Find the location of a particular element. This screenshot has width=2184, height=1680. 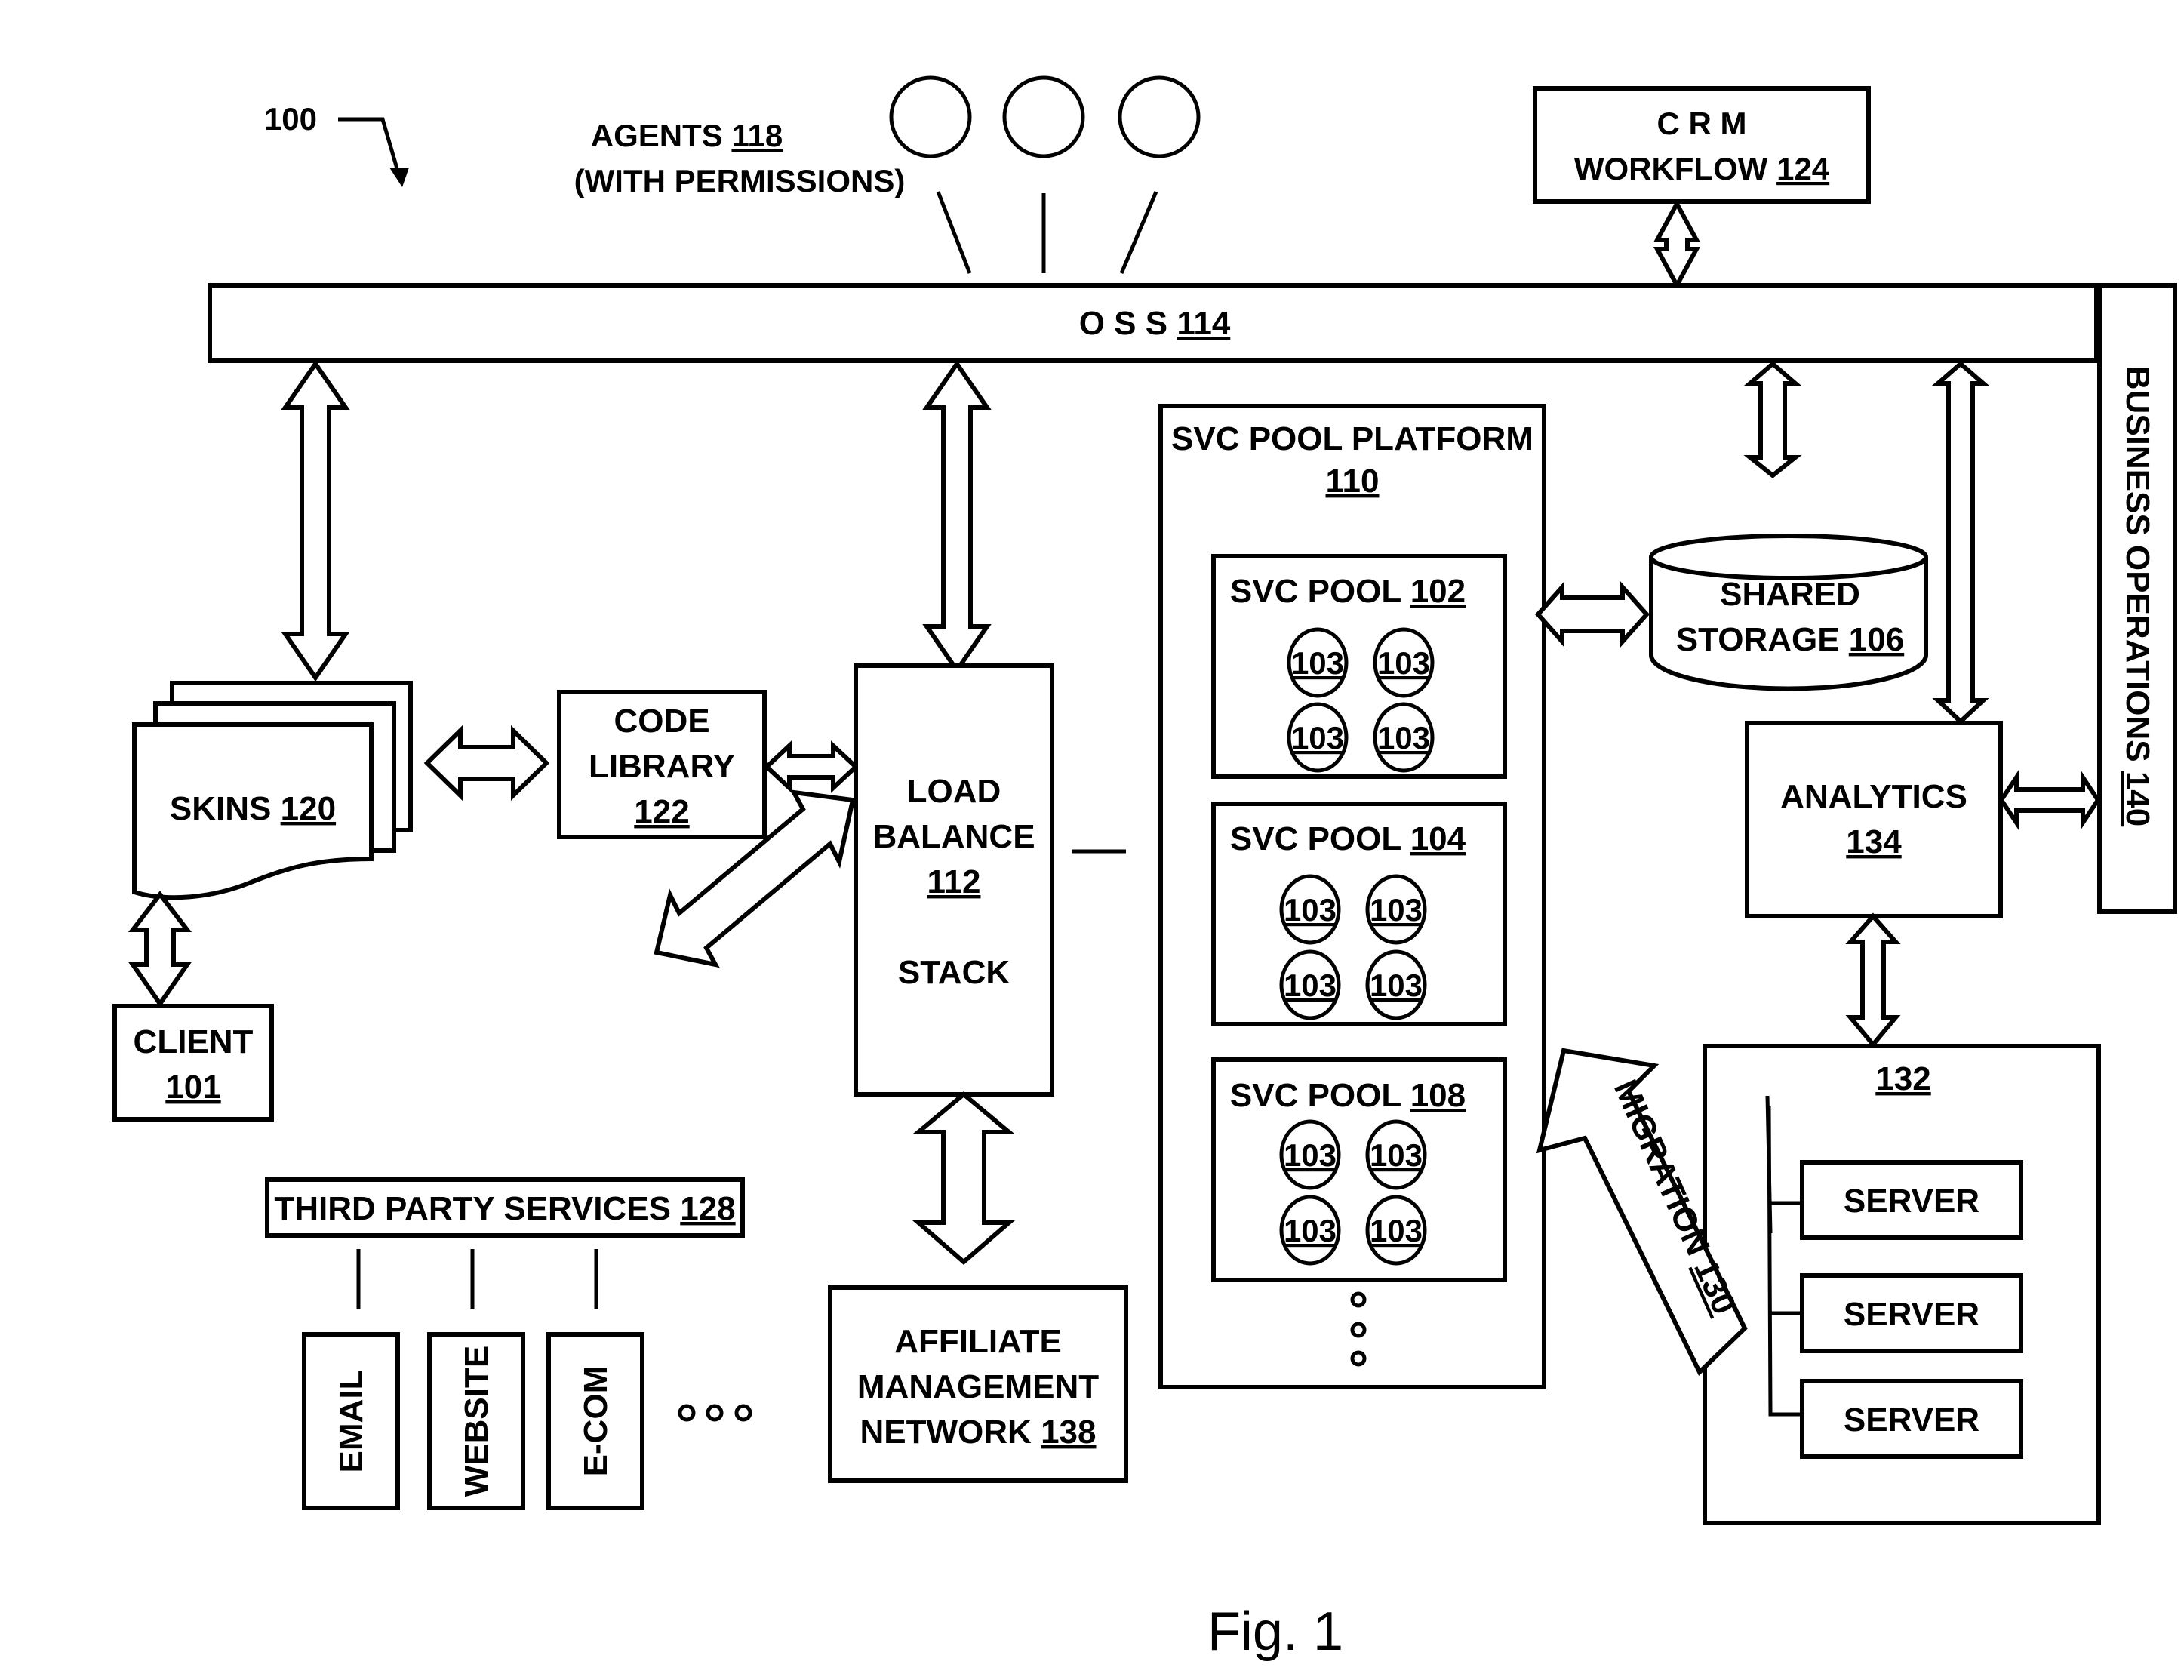

service-website-label: WEBSITE is located at coordinates (476, 1421).